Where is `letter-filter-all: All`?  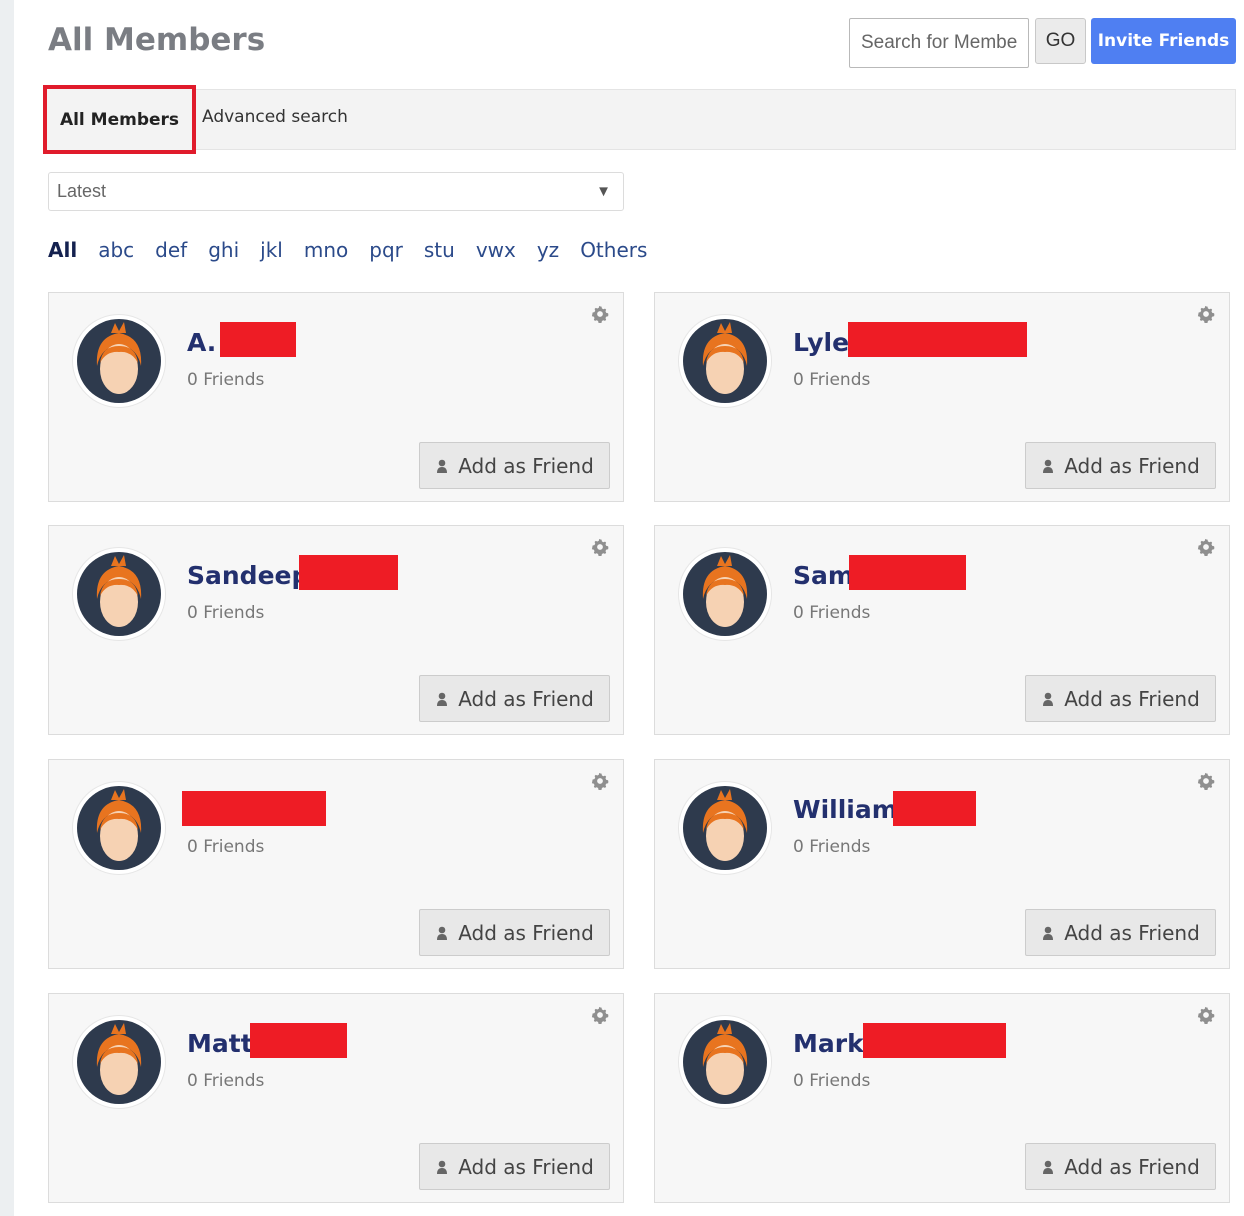
letter-filter-all: All is located at coordinates (62, 250).